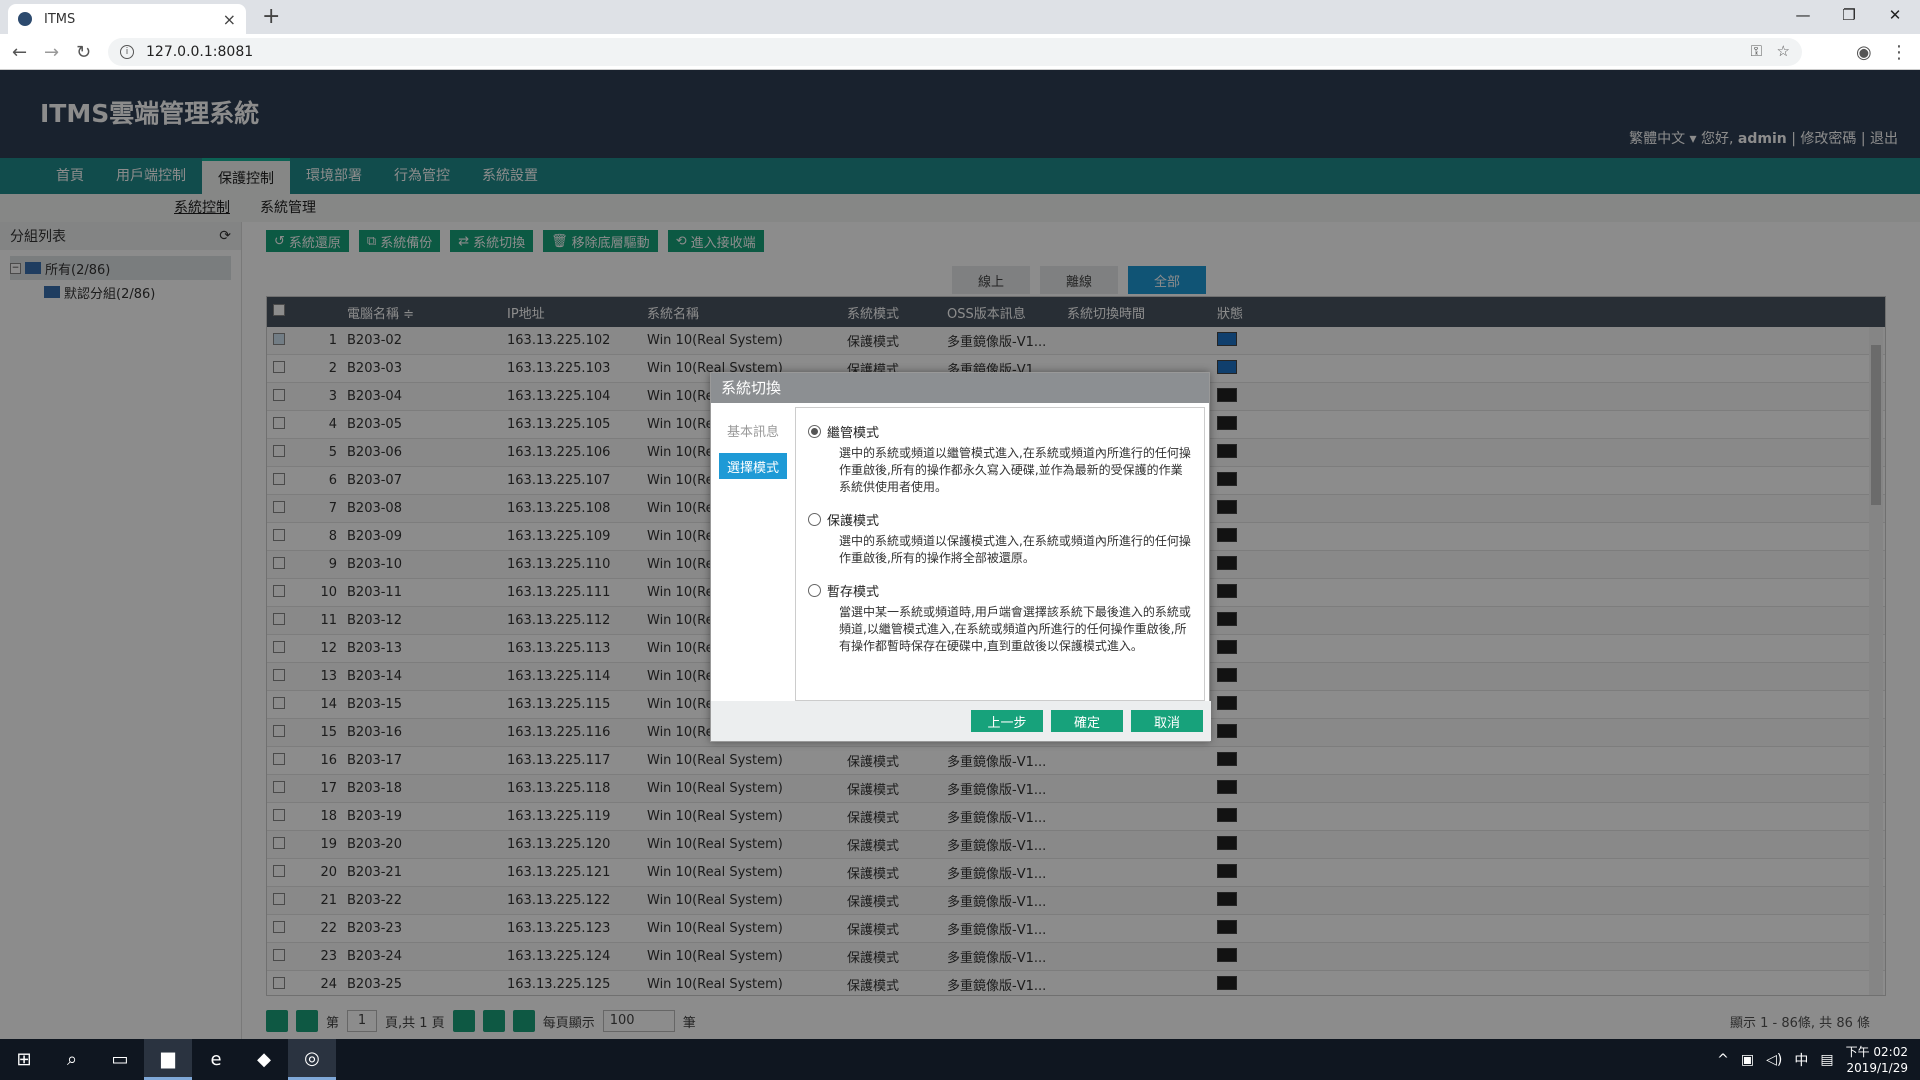 Image resolution: width=1920 pixels, height=1080 pixels. What do you see at coordinates (127, 52) in the screenshot?
I see `site-info-icon: i` at bounding box center [127, 52].